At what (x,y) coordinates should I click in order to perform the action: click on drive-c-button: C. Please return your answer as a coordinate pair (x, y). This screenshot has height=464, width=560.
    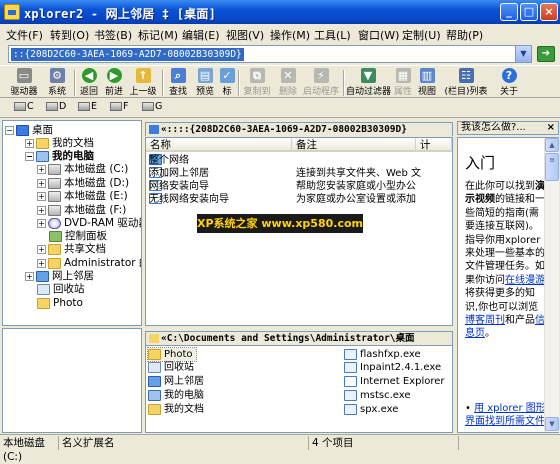
    Looking at the image, I should click on (24, 106).